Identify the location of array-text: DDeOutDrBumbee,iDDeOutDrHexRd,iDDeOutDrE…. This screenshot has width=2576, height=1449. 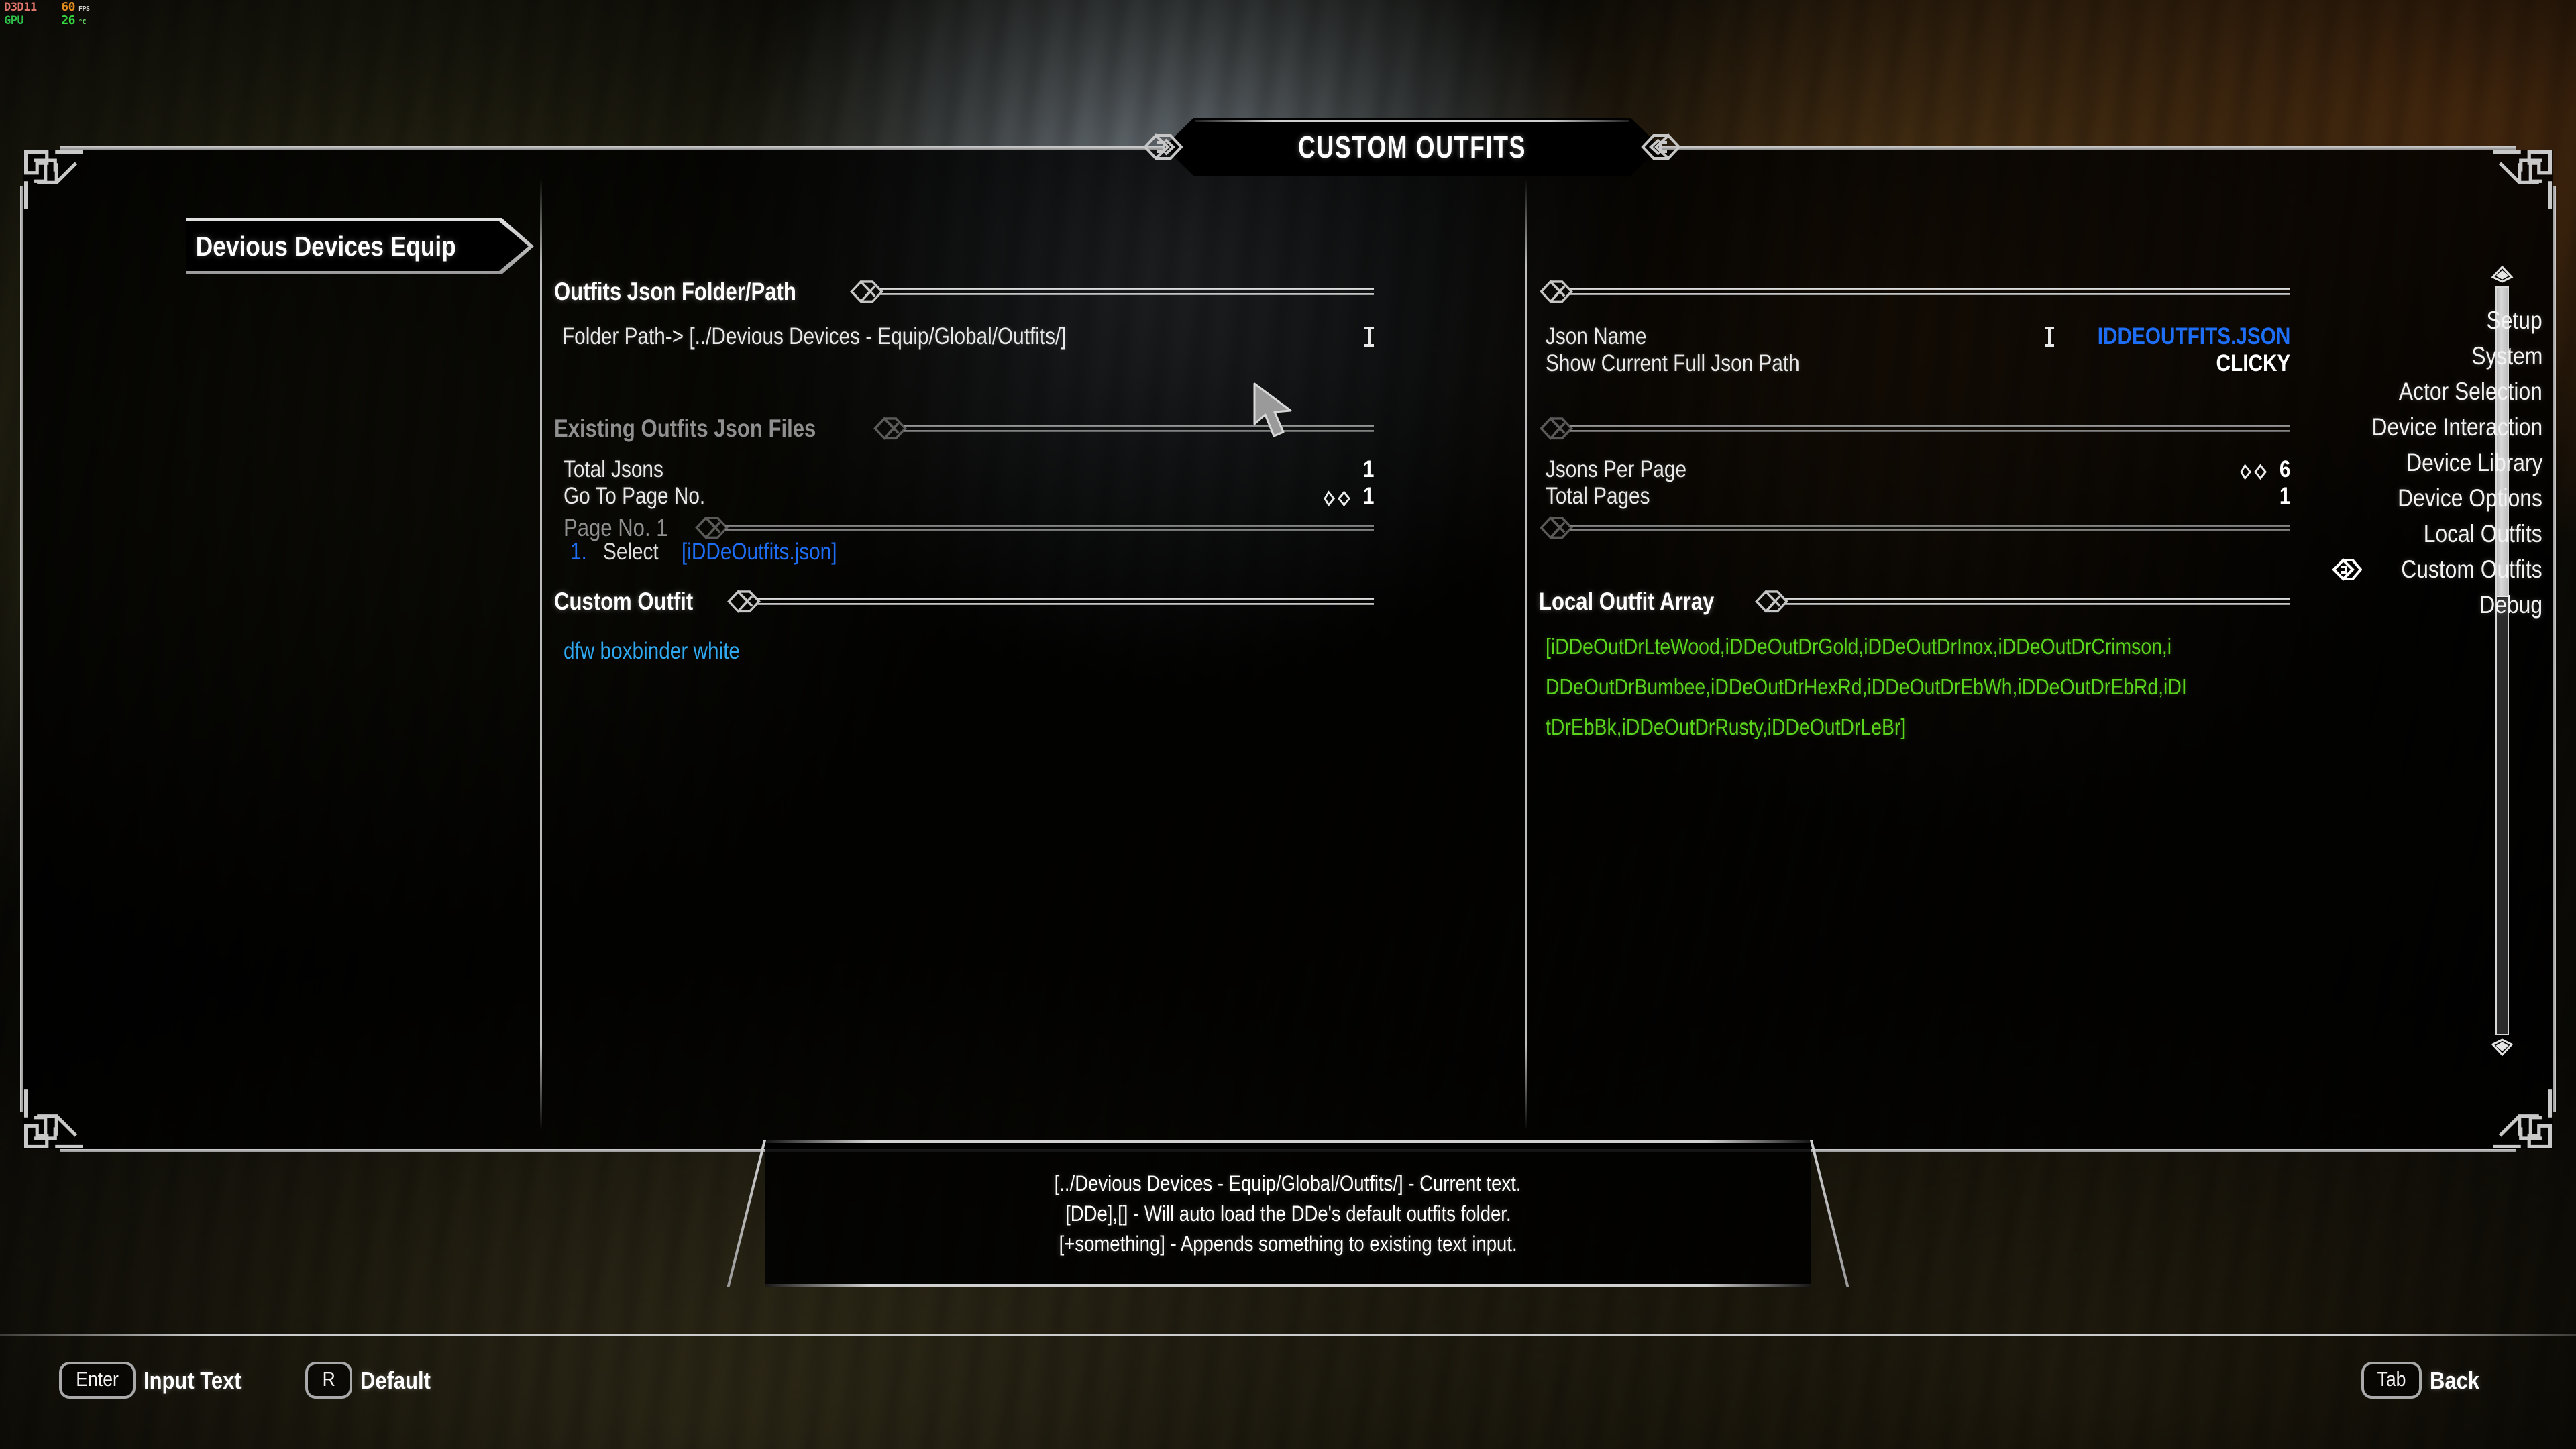
(1866, 686).